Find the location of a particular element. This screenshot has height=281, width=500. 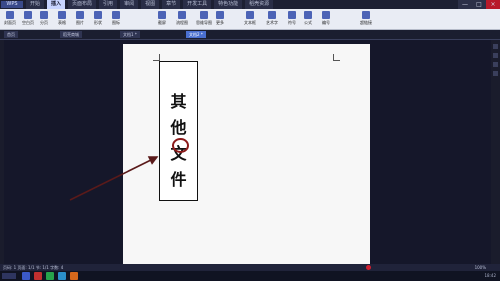

wechat-icon is located at coordinates (50, 276).